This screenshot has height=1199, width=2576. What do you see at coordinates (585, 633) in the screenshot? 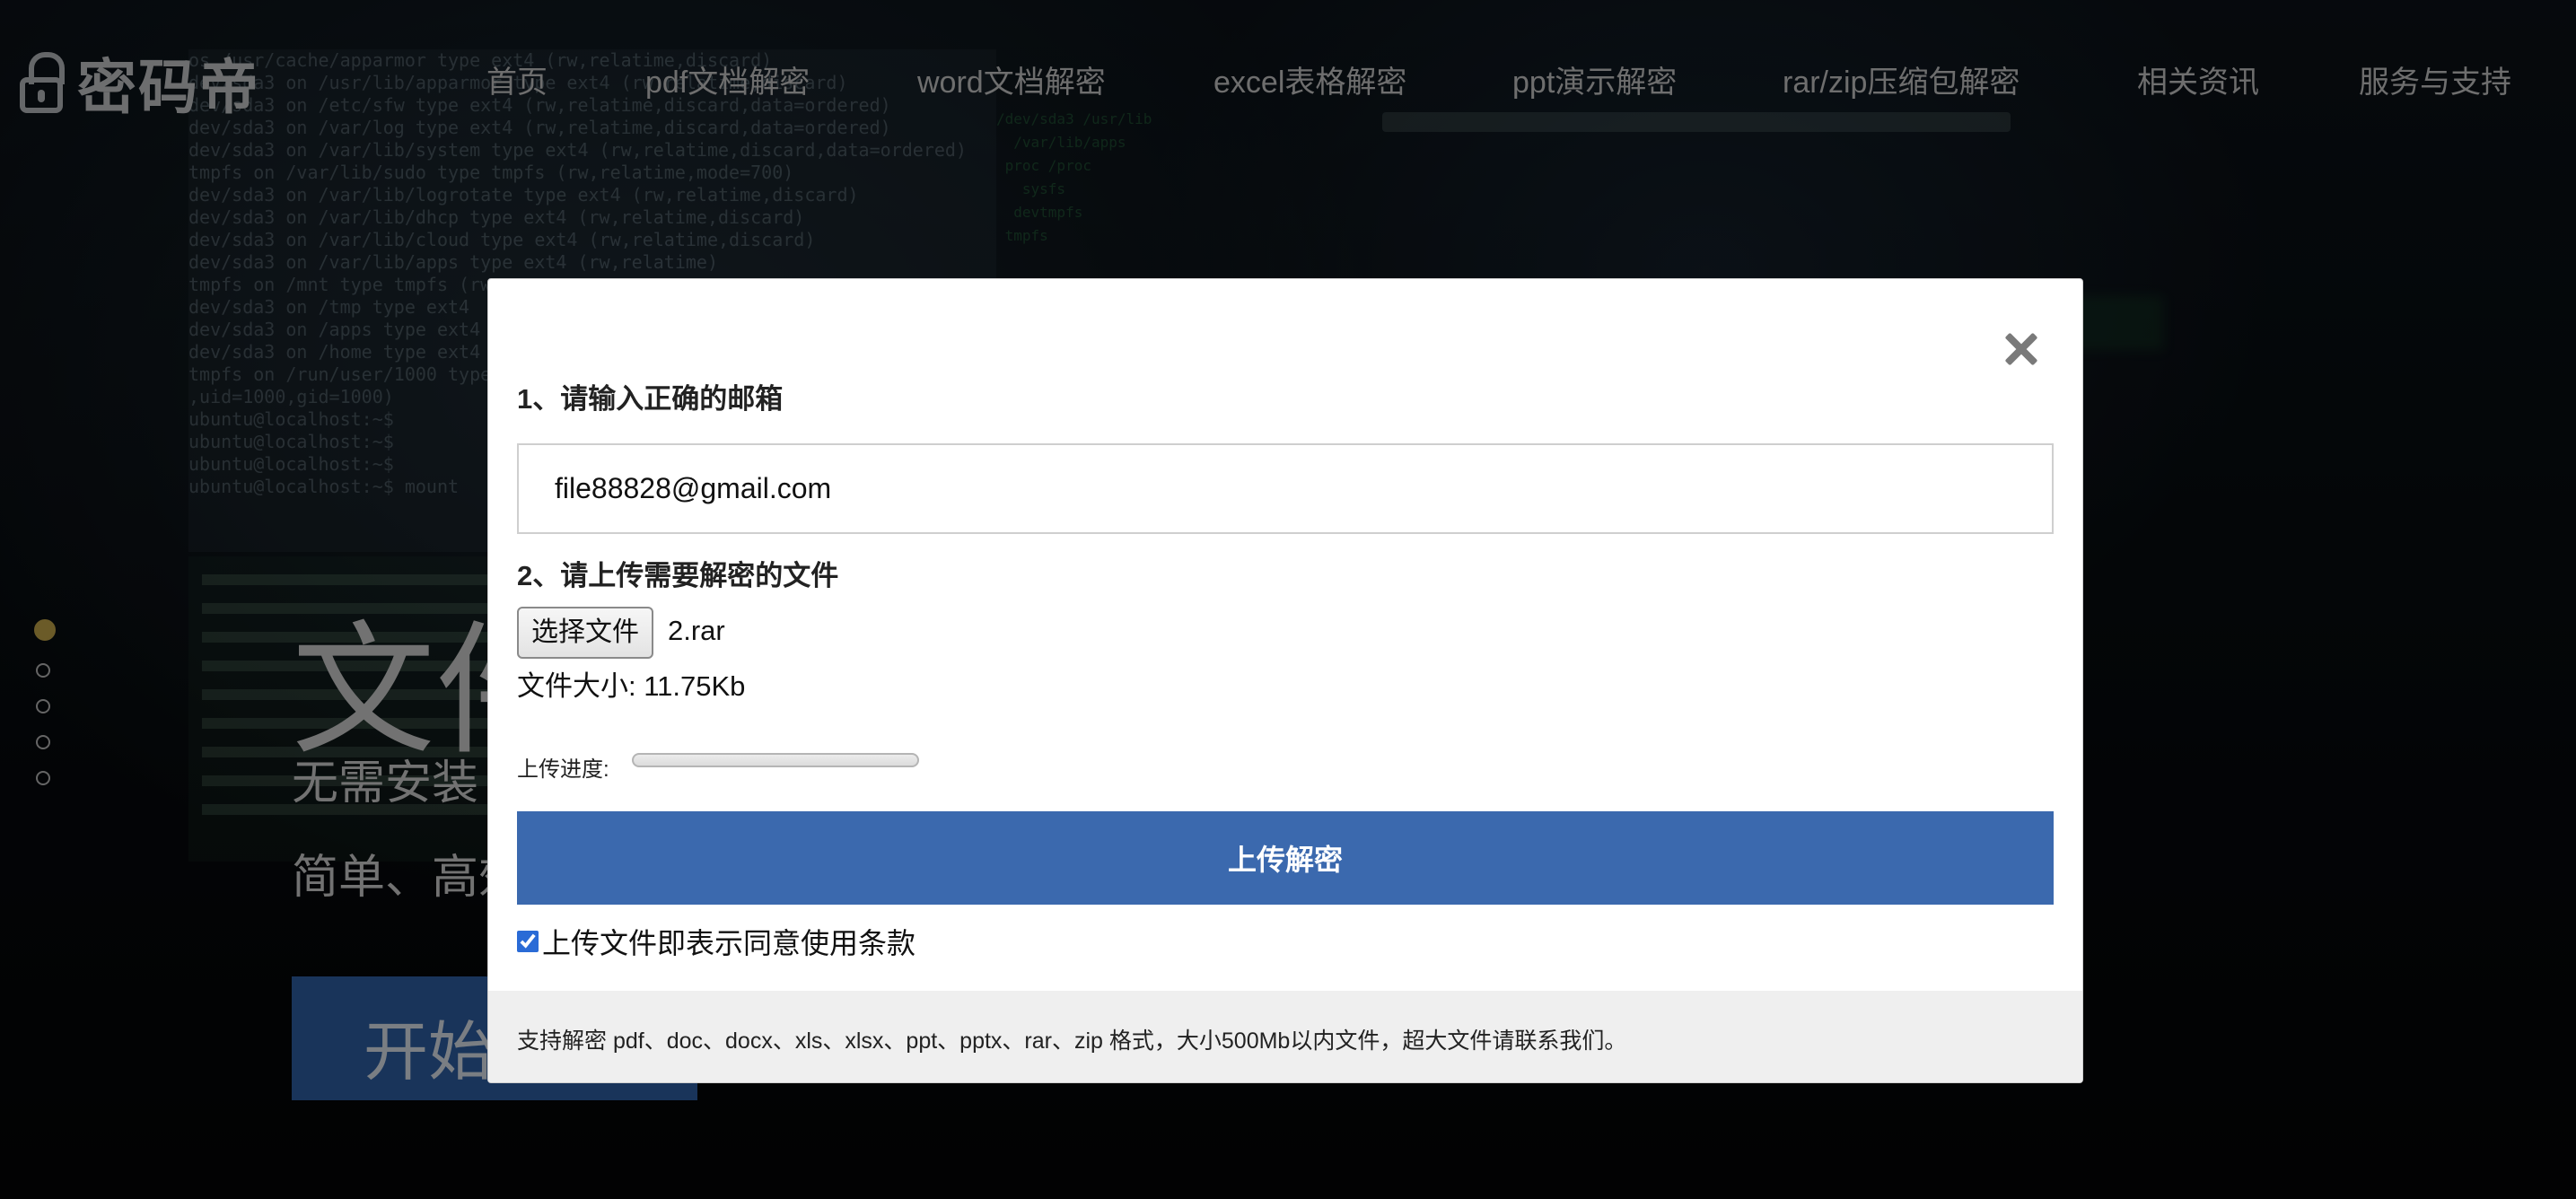
I see `choose-file-button: 选择文件` at bounding box center [585, 633].